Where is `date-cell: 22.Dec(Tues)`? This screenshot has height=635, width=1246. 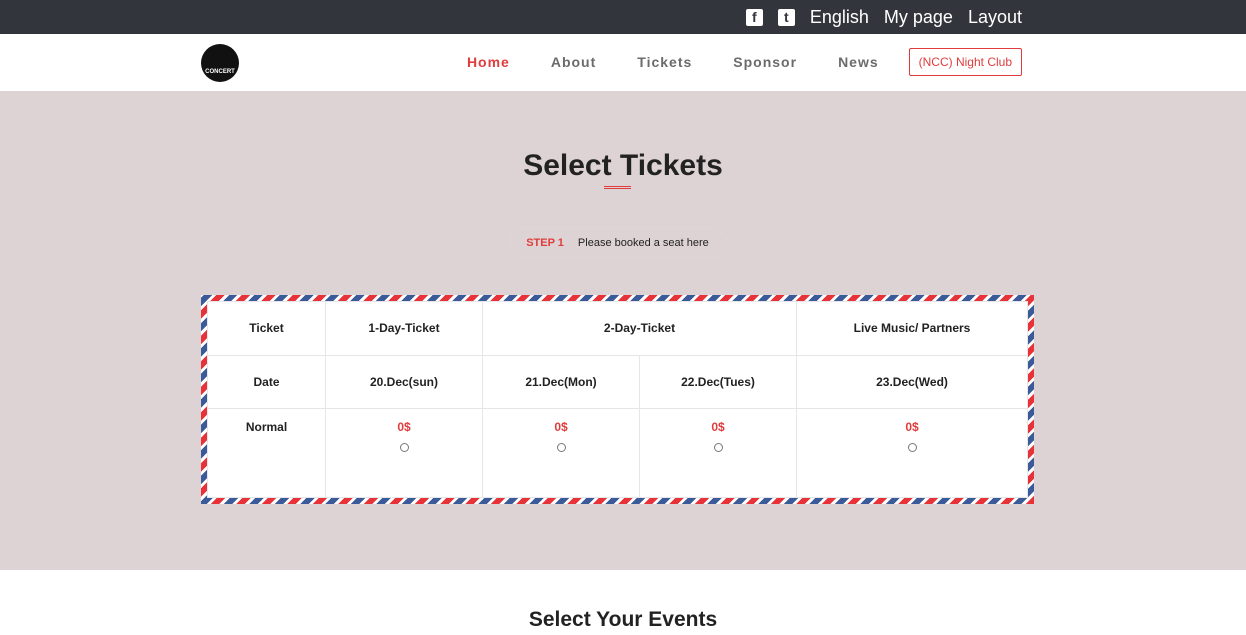
date-cell: 22.Dec(Tues) is located at coordinates (718, 382).